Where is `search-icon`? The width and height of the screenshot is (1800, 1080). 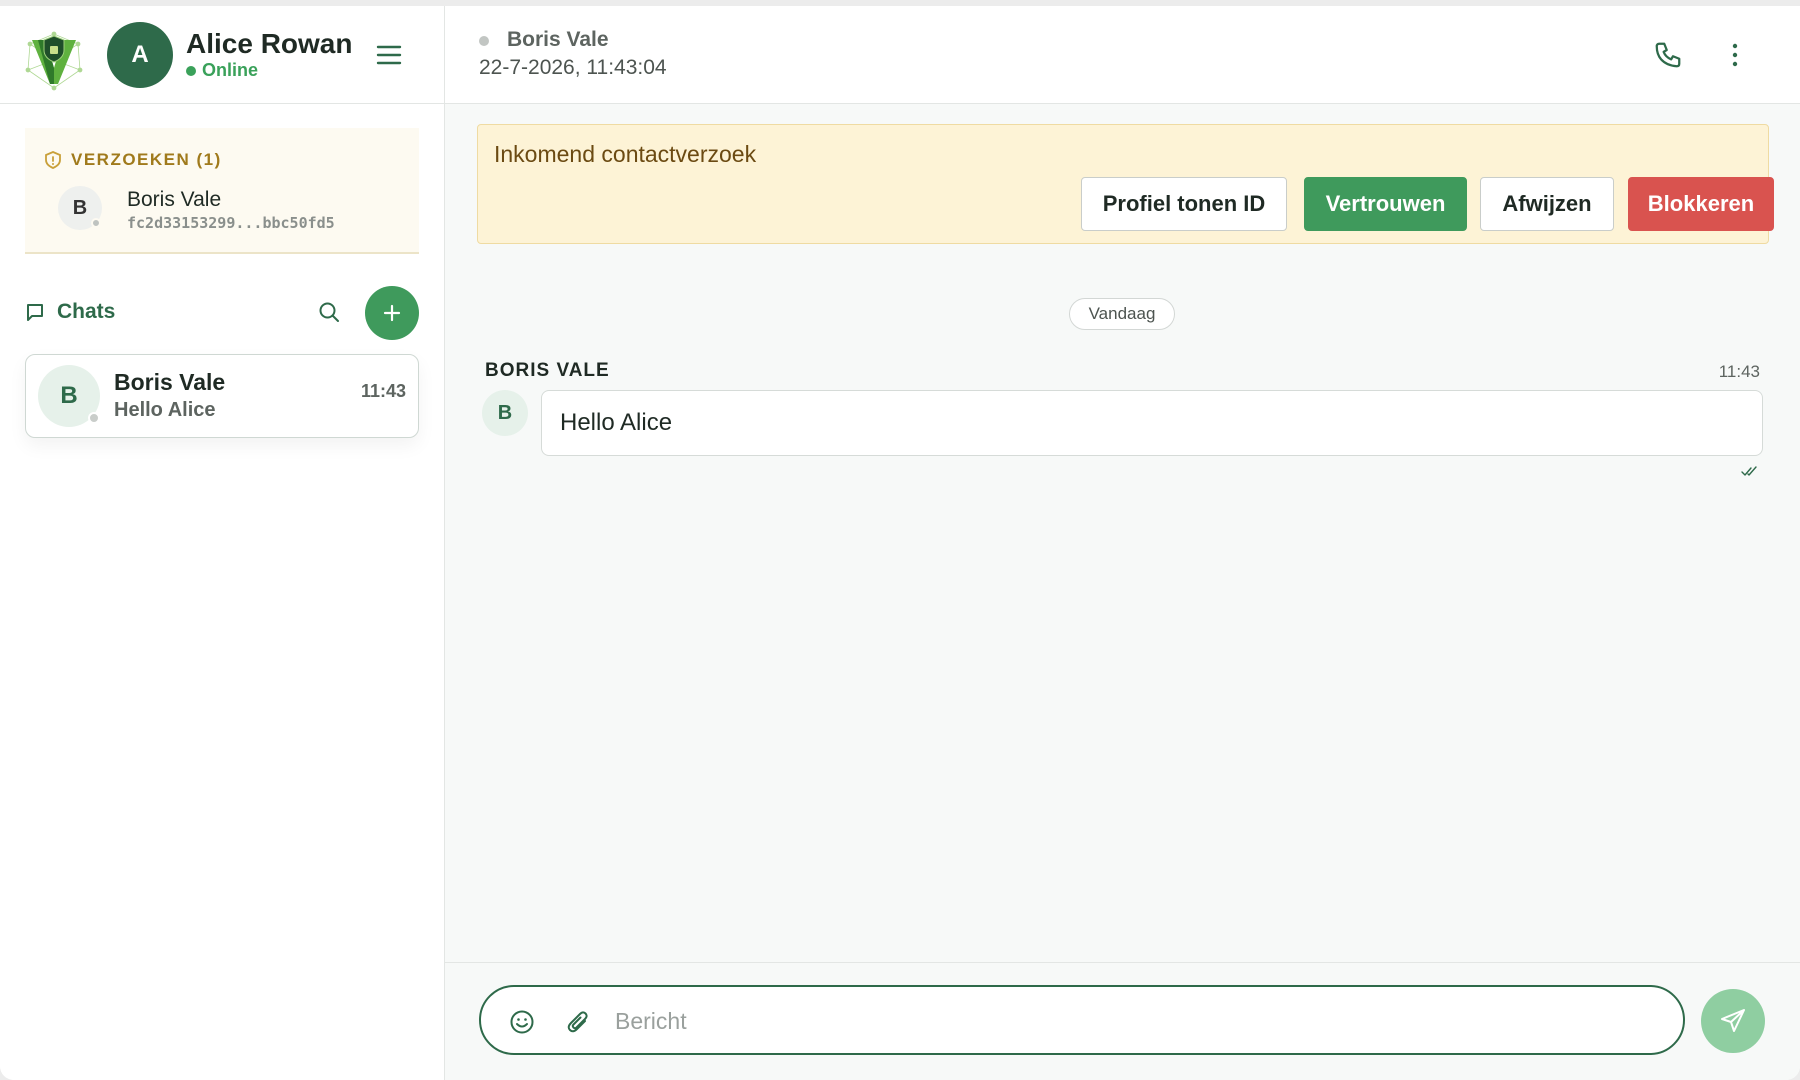 search-icon is located at coordinates (329, 312).